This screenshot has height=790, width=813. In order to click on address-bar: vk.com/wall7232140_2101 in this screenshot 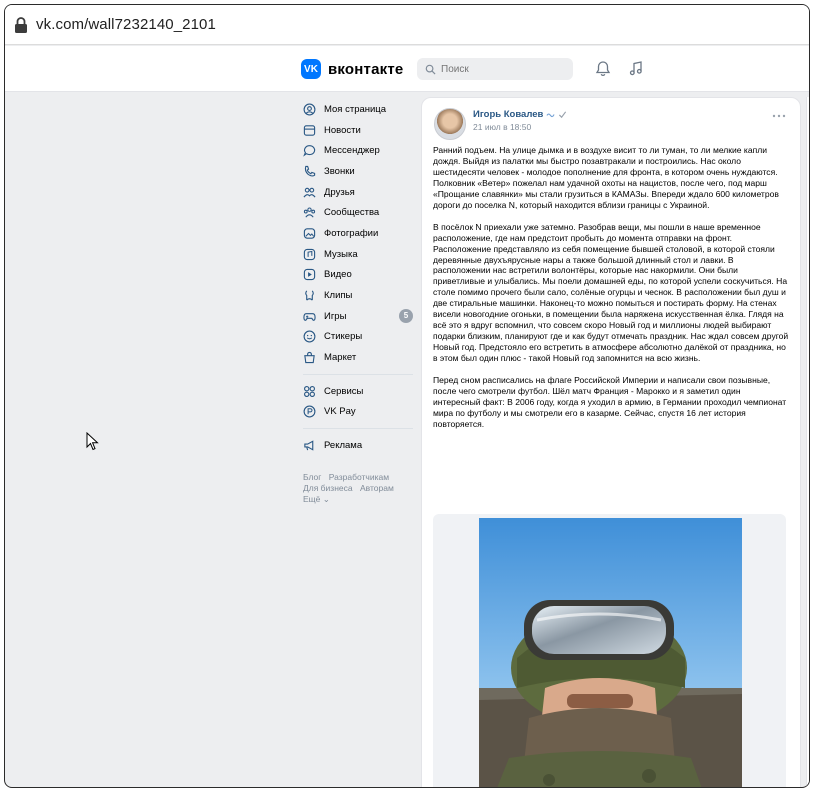, I will do `click(407, 25)`.